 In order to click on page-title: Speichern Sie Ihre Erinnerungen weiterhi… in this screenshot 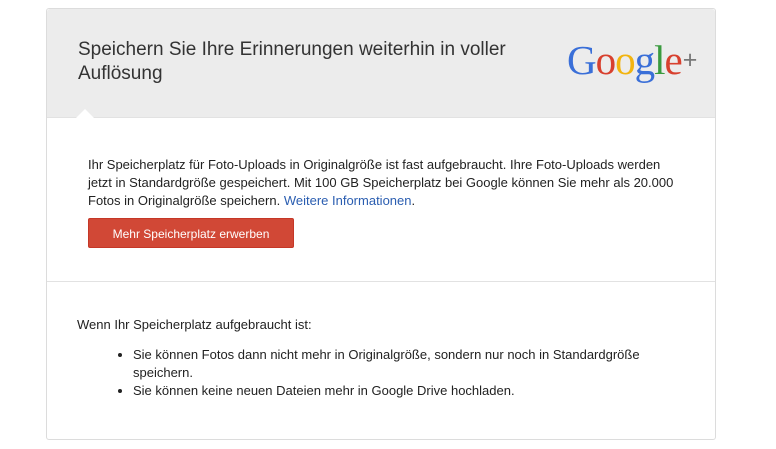, I will do `click(292, 61)`.